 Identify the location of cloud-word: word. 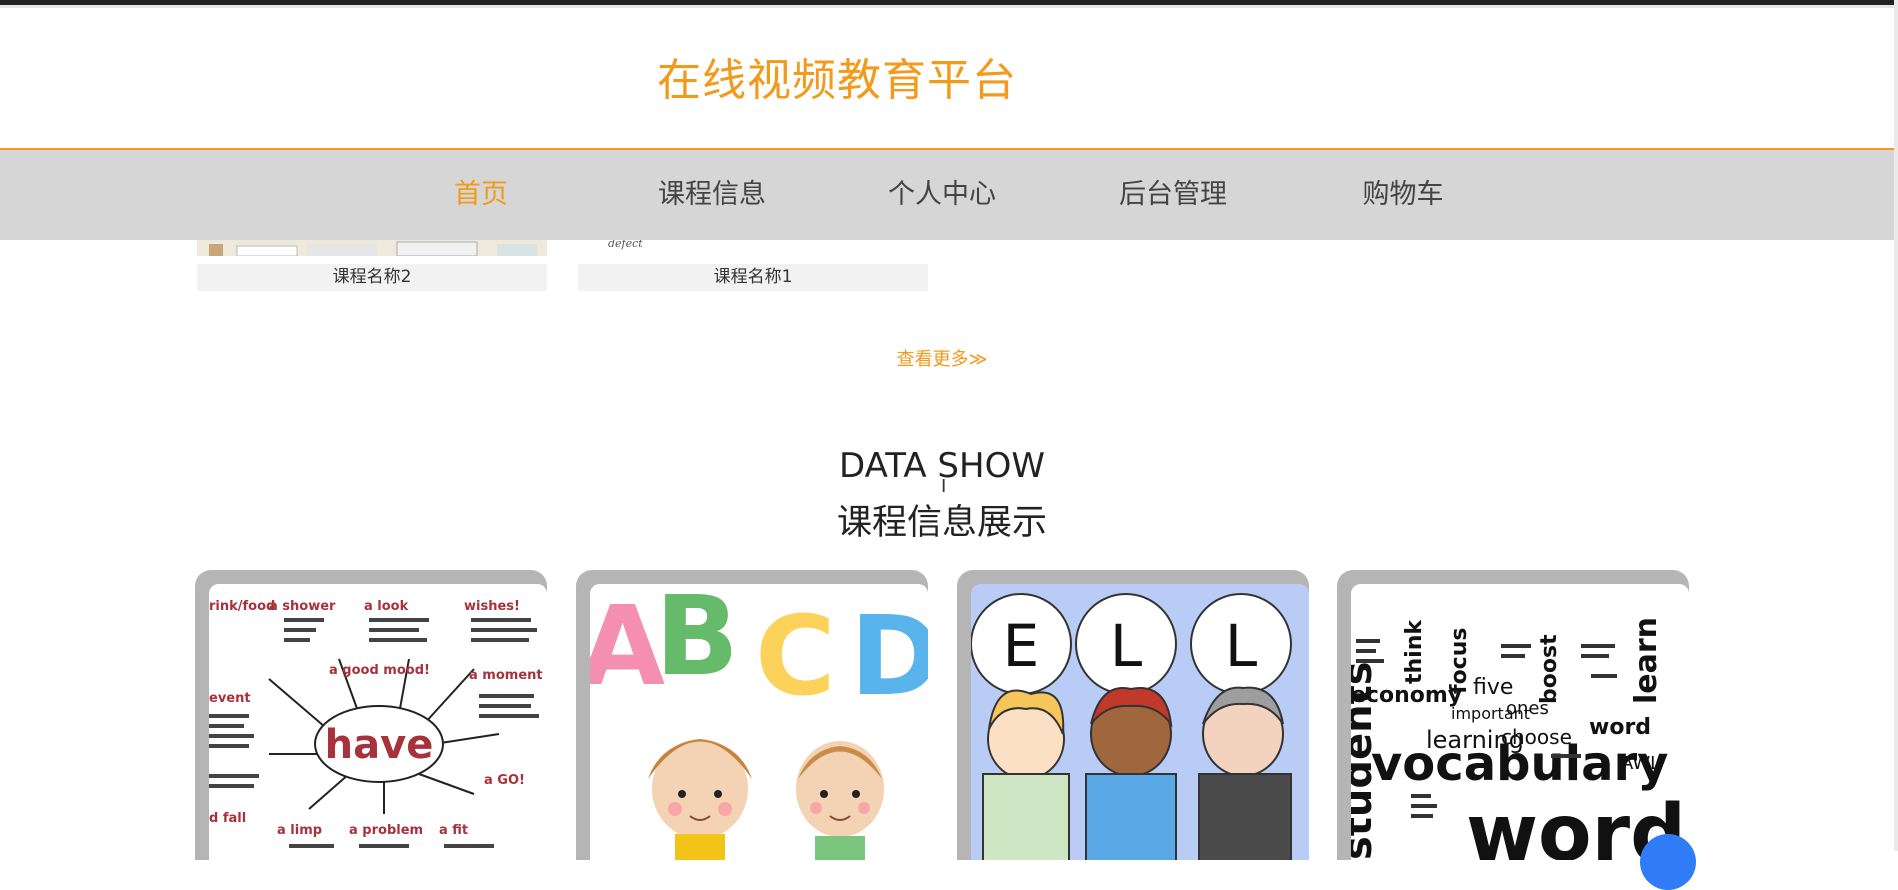
(1620, 727).